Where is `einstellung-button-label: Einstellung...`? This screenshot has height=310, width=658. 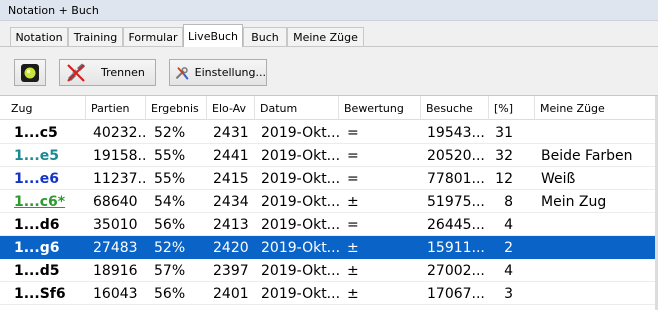 einstellung-button-label: Einstellung... is located at coordinates (230, 72).